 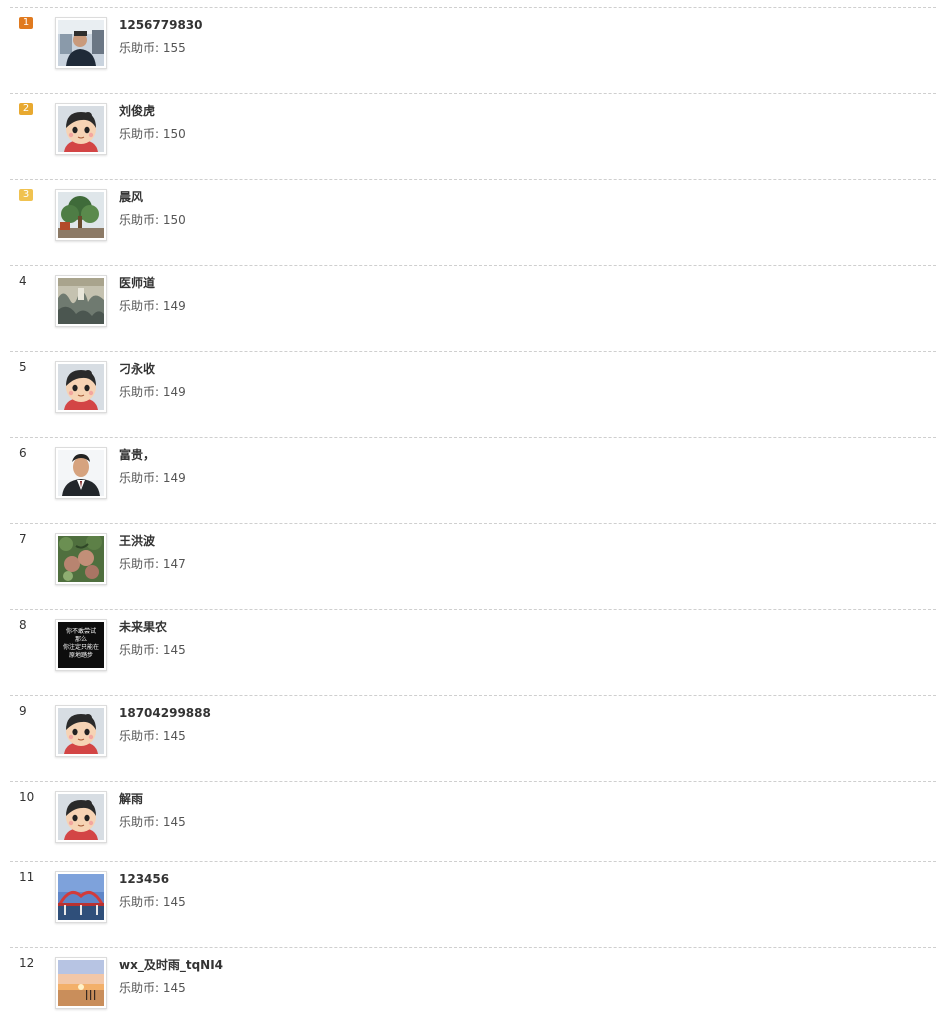 I want to click on user-name: 刁永收, so click(x=137, y=369).